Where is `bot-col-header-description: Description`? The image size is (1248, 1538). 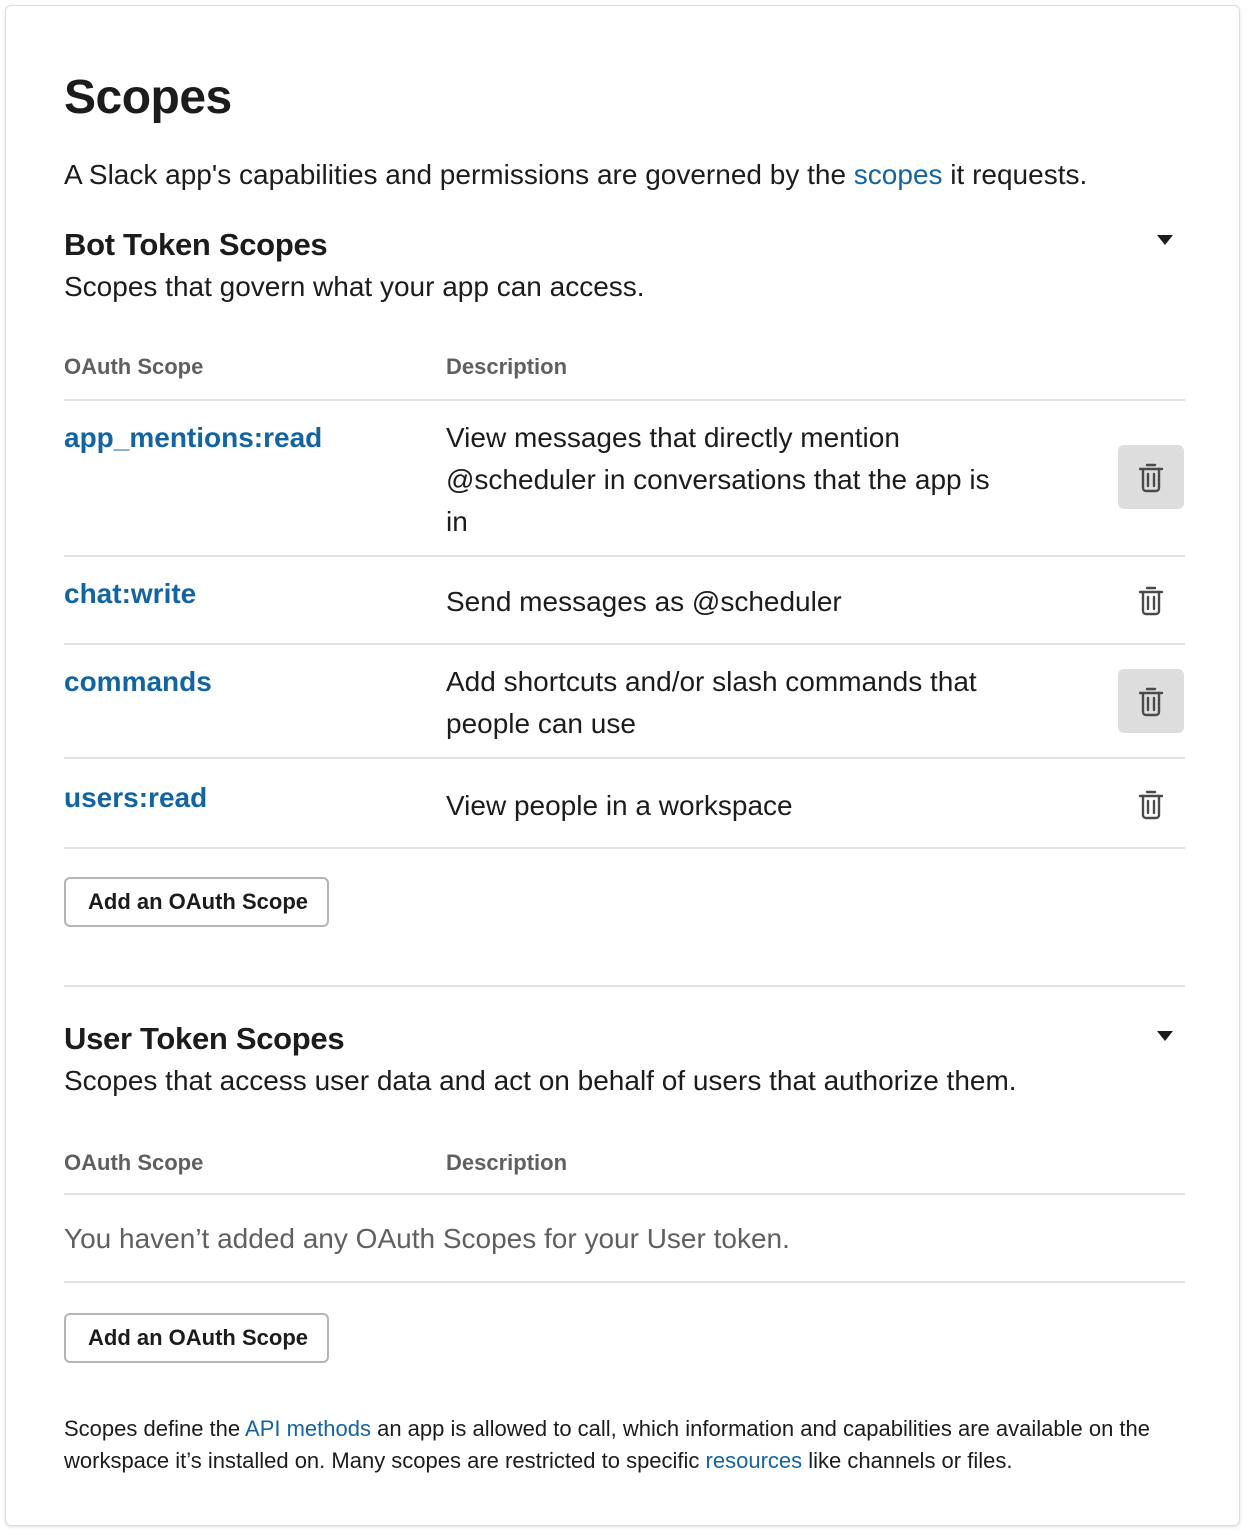
bot-col-header-description: Description is located at coordinates (507, 366).